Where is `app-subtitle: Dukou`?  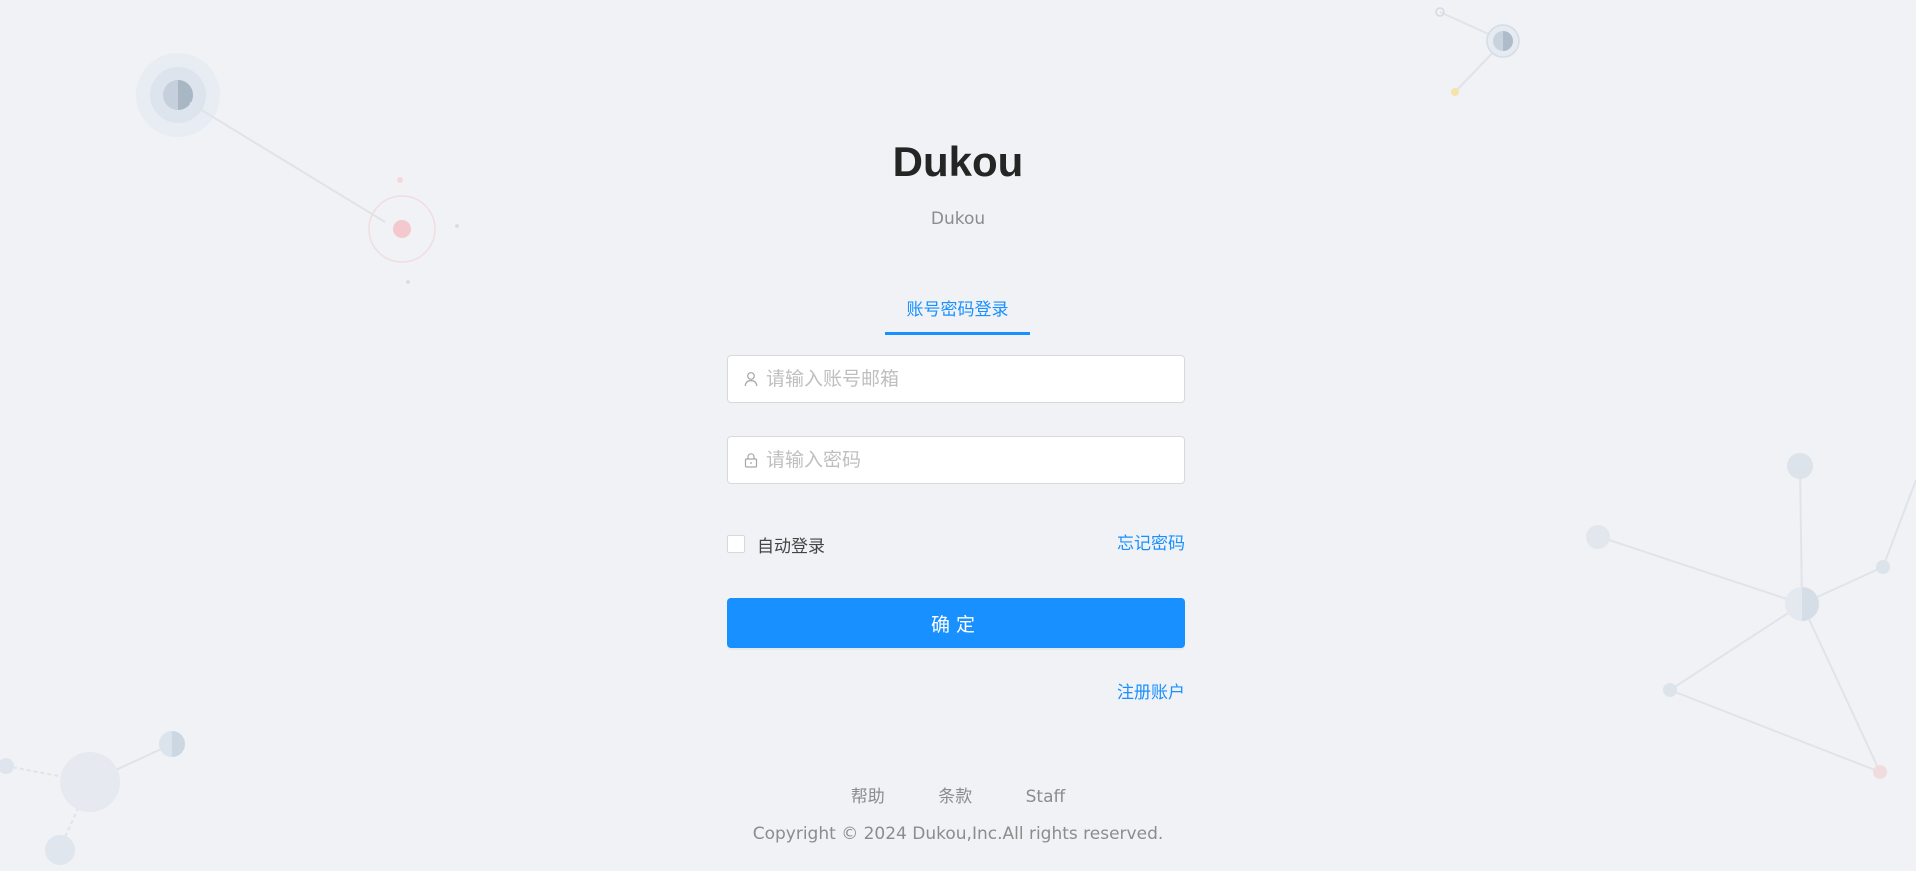
app-subtitle: Dukou is located at coordinates (958, 219).